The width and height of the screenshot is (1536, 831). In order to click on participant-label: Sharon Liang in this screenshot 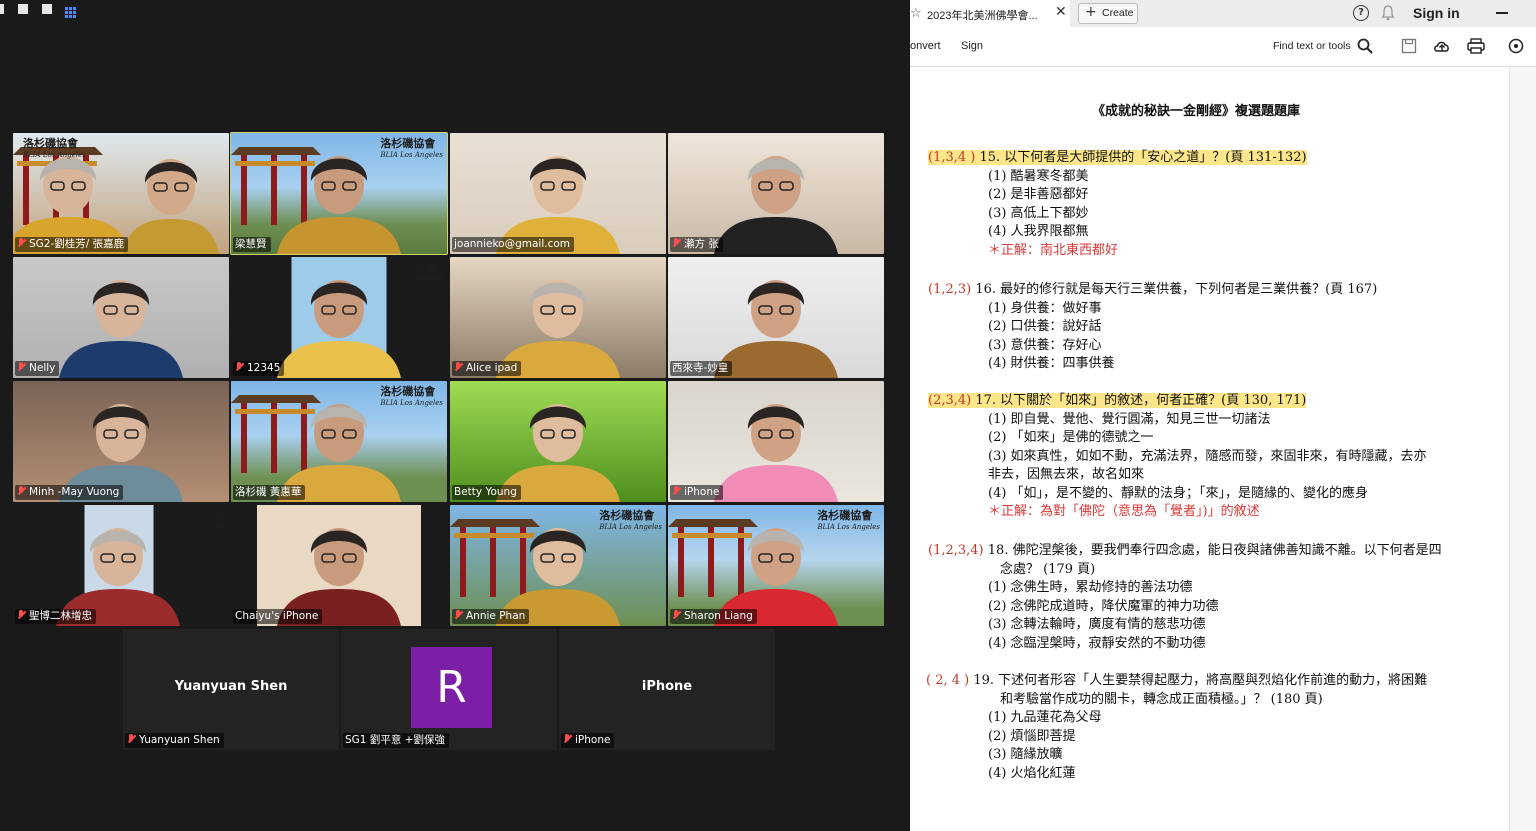, I will do `click(713, 616)`.